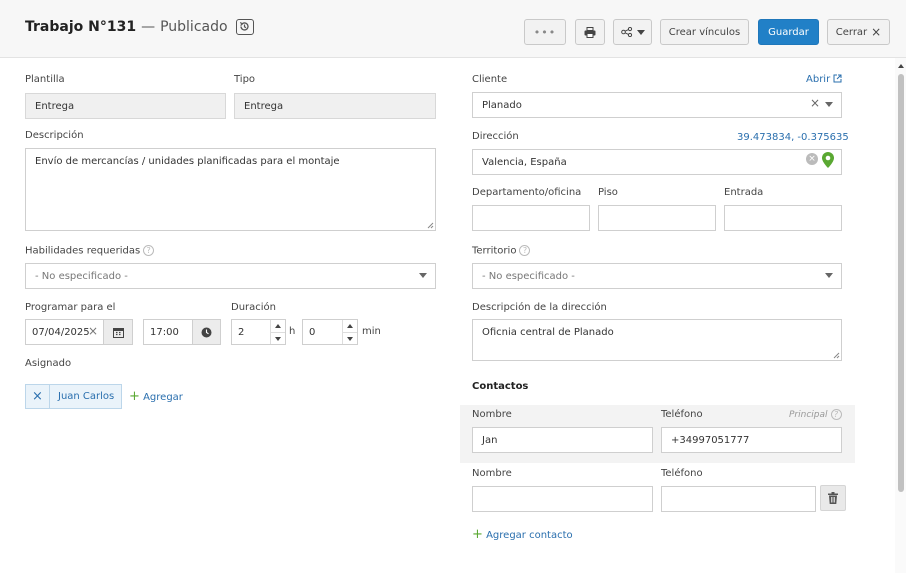 This screenshot has height=573, width=906. What do you see at coordinates (86, 396) in the screenshot?
I see `assignee-name: Juan Carlos` at bounding box center [86, 396].